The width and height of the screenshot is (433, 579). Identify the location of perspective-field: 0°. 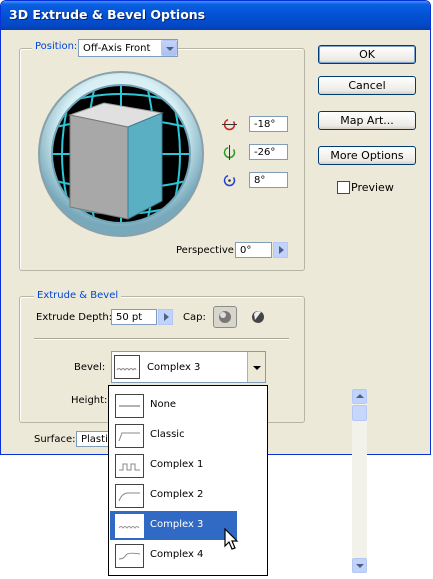
(253, 250).